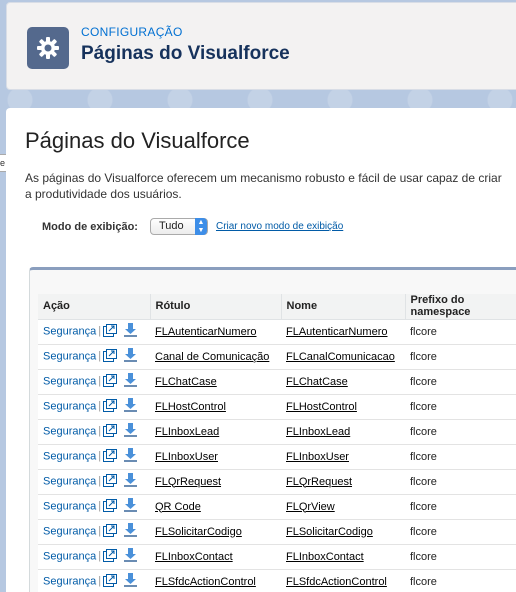  Describe the element at coordinates (190, 407) in the screenshot. I see `page-label-link: FLHostControl` at that location.